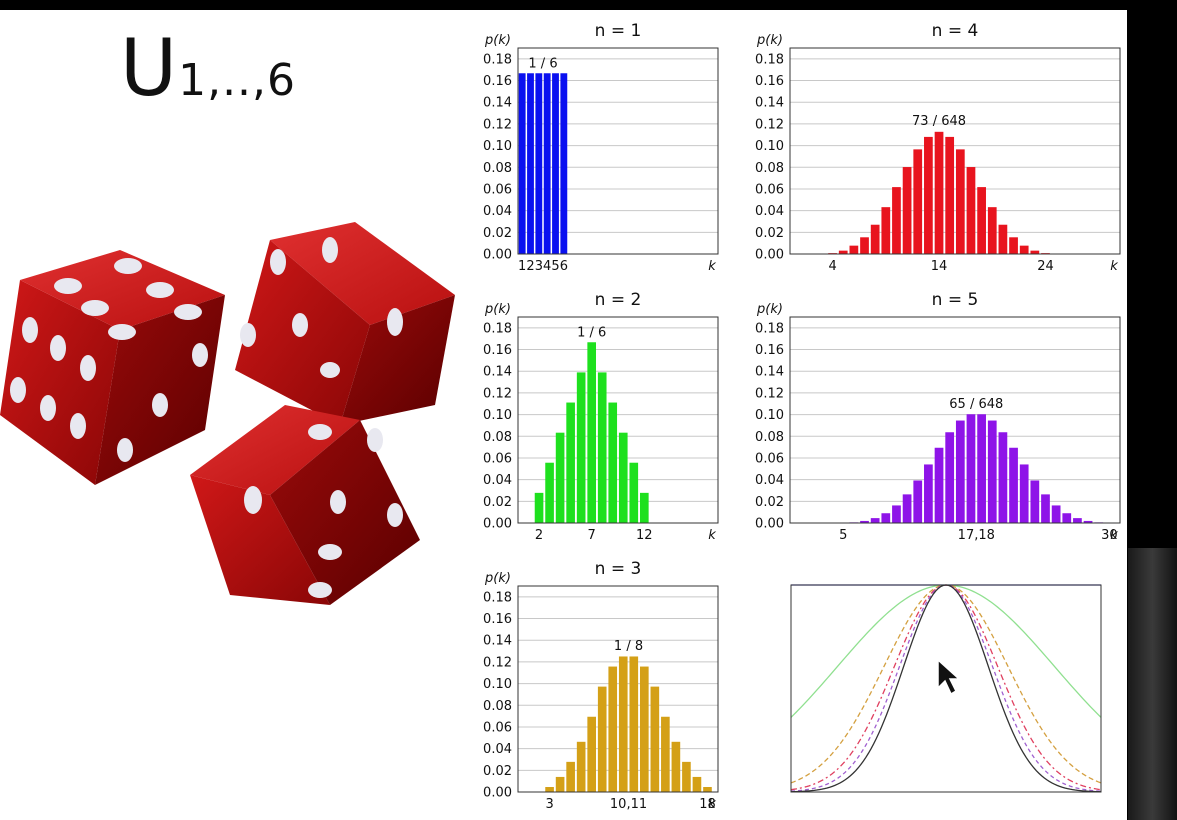 The height and width of the screenshot is (820, 1177). What do you see at coordinates (530, 266) in the screenshot?
I see `x-tick-label: 2` at bounding box center [530, 266].